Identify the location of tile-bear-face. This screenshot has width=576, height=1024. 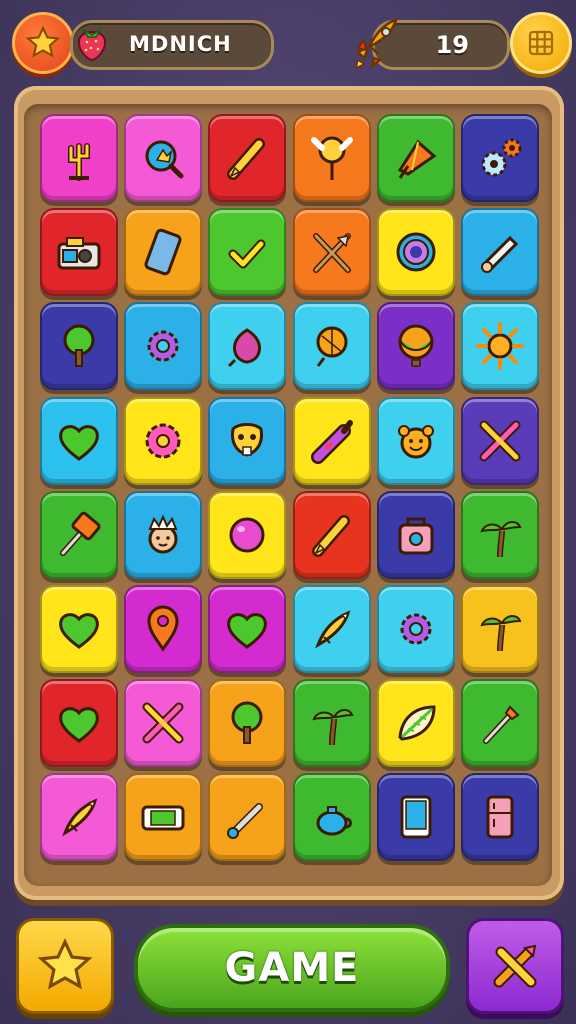
(415, 440).